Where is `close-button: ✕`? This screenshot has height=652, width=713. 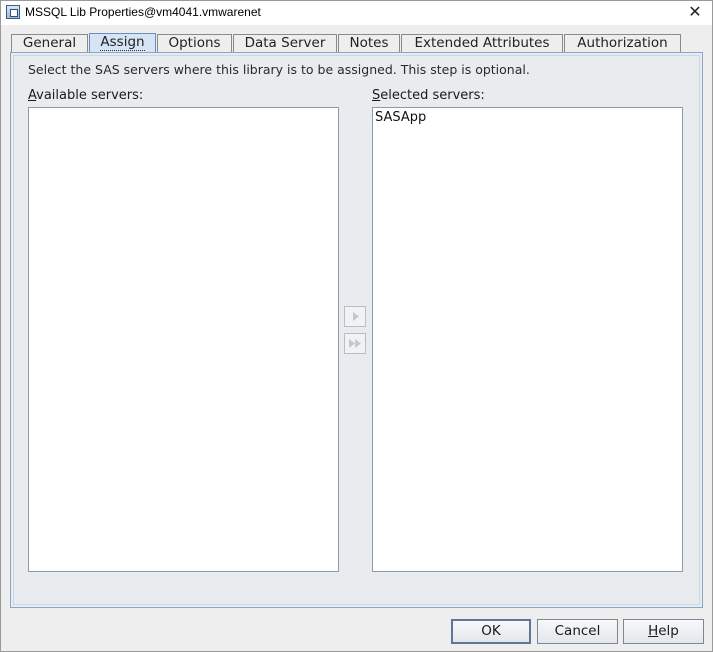 close-button: ✕ is located at coordinates (695, 12).